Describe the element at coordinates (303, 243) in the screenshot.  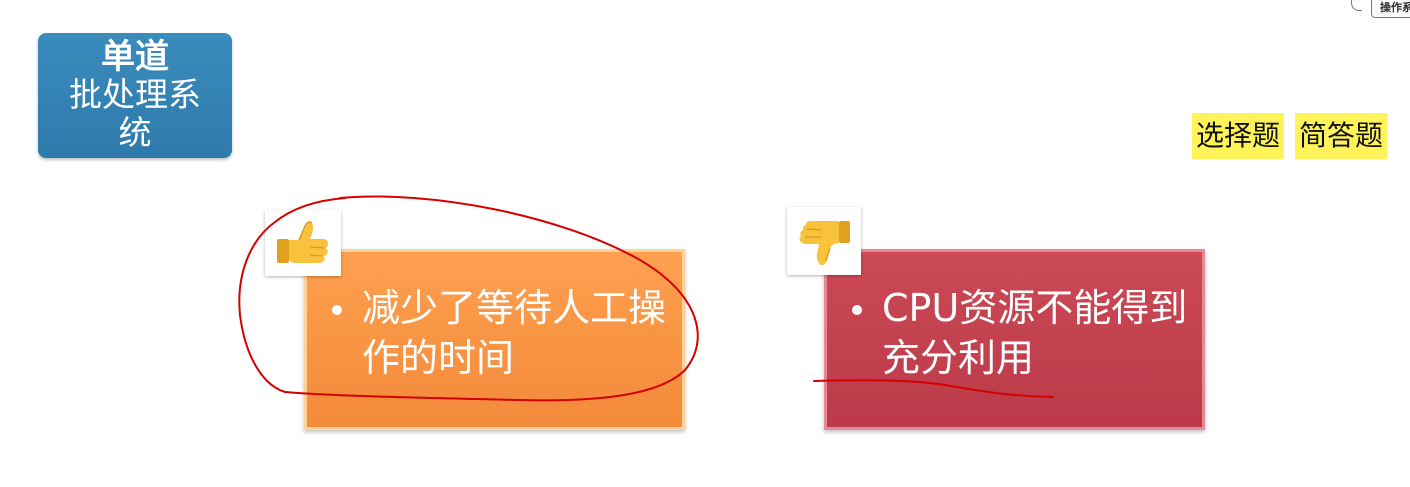
I see `thumbs-up-icon` at that location.